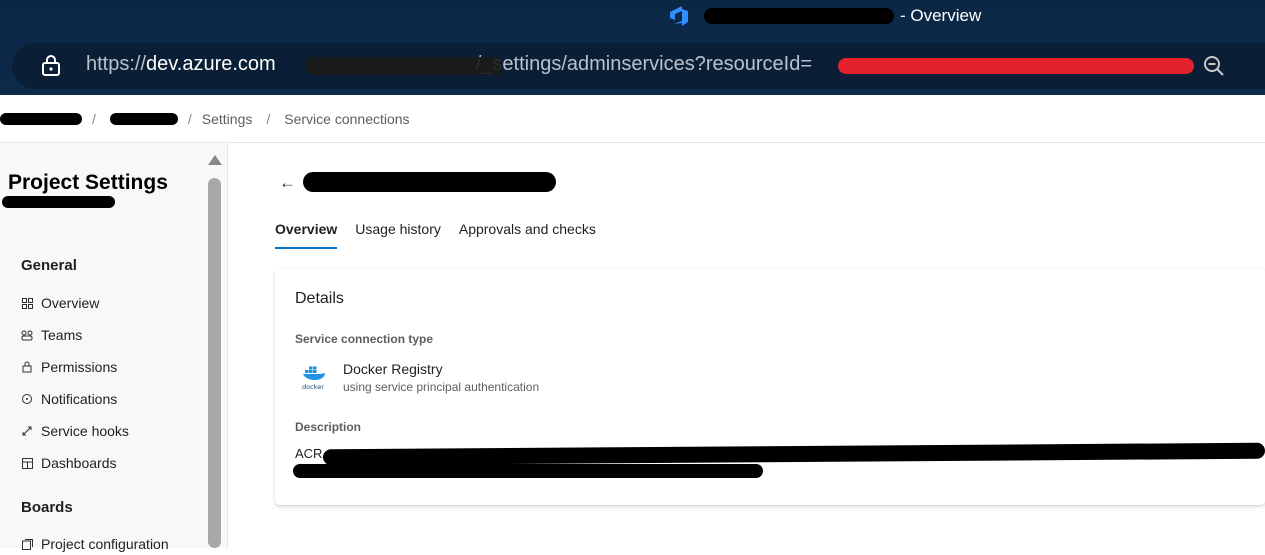 The width and height of the screenshot is (1265, 555). Describe the element at coordinates (27, 544) in the screenshot. I see `config-icon` at that location.